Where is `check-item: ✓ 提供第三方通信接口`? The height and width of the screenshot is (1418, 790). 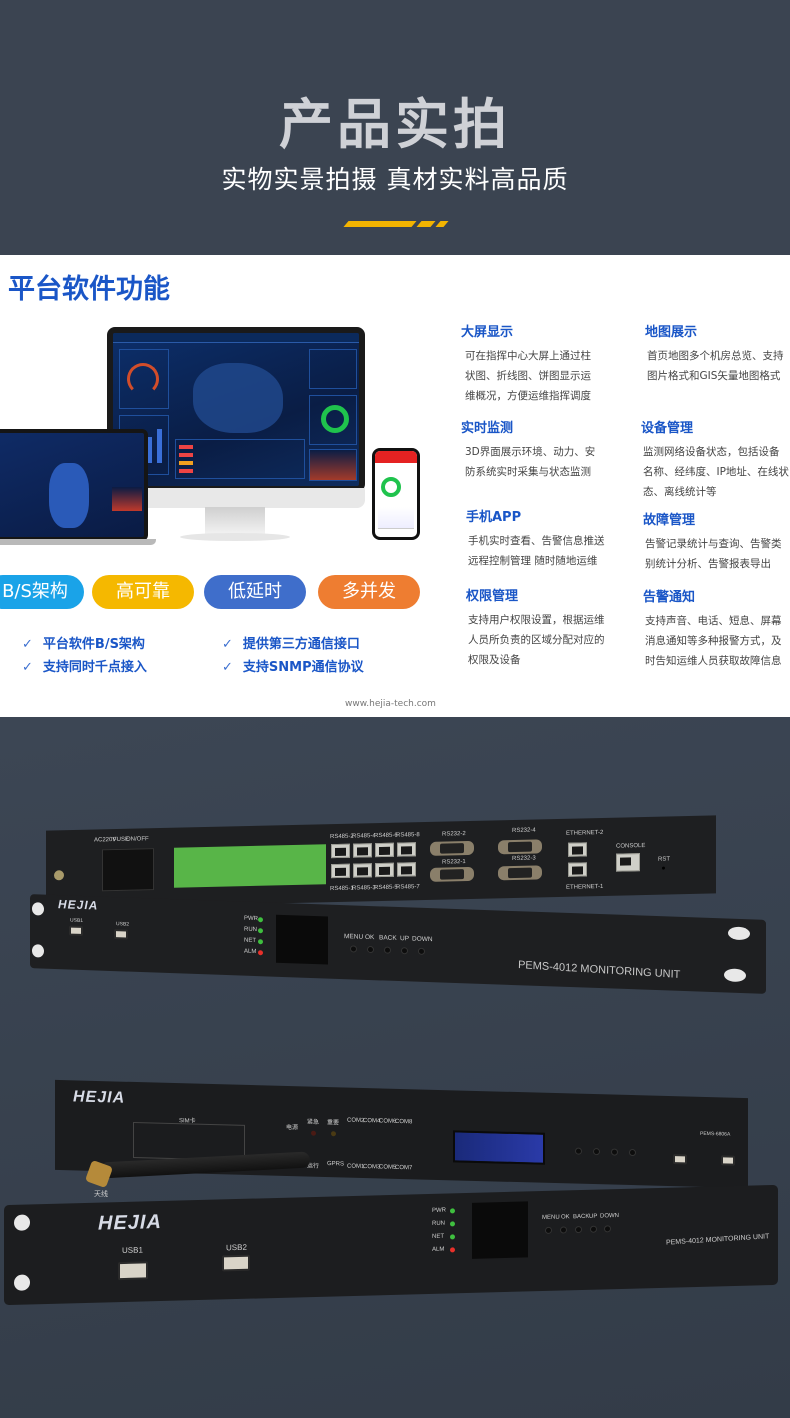
check-item: ✓ 提供第三方通信接口 is located at coordinates (291, 644).